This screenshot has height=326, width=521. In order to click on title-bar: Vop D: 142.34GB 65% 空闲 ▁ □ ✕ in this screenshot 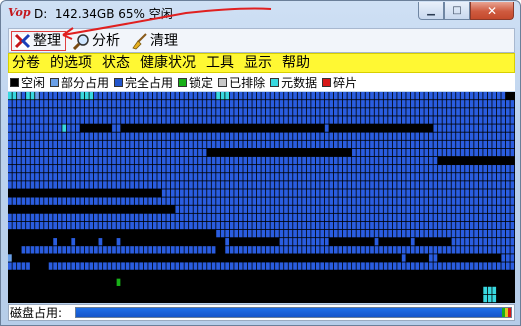, I will do `click(260, 14)`.